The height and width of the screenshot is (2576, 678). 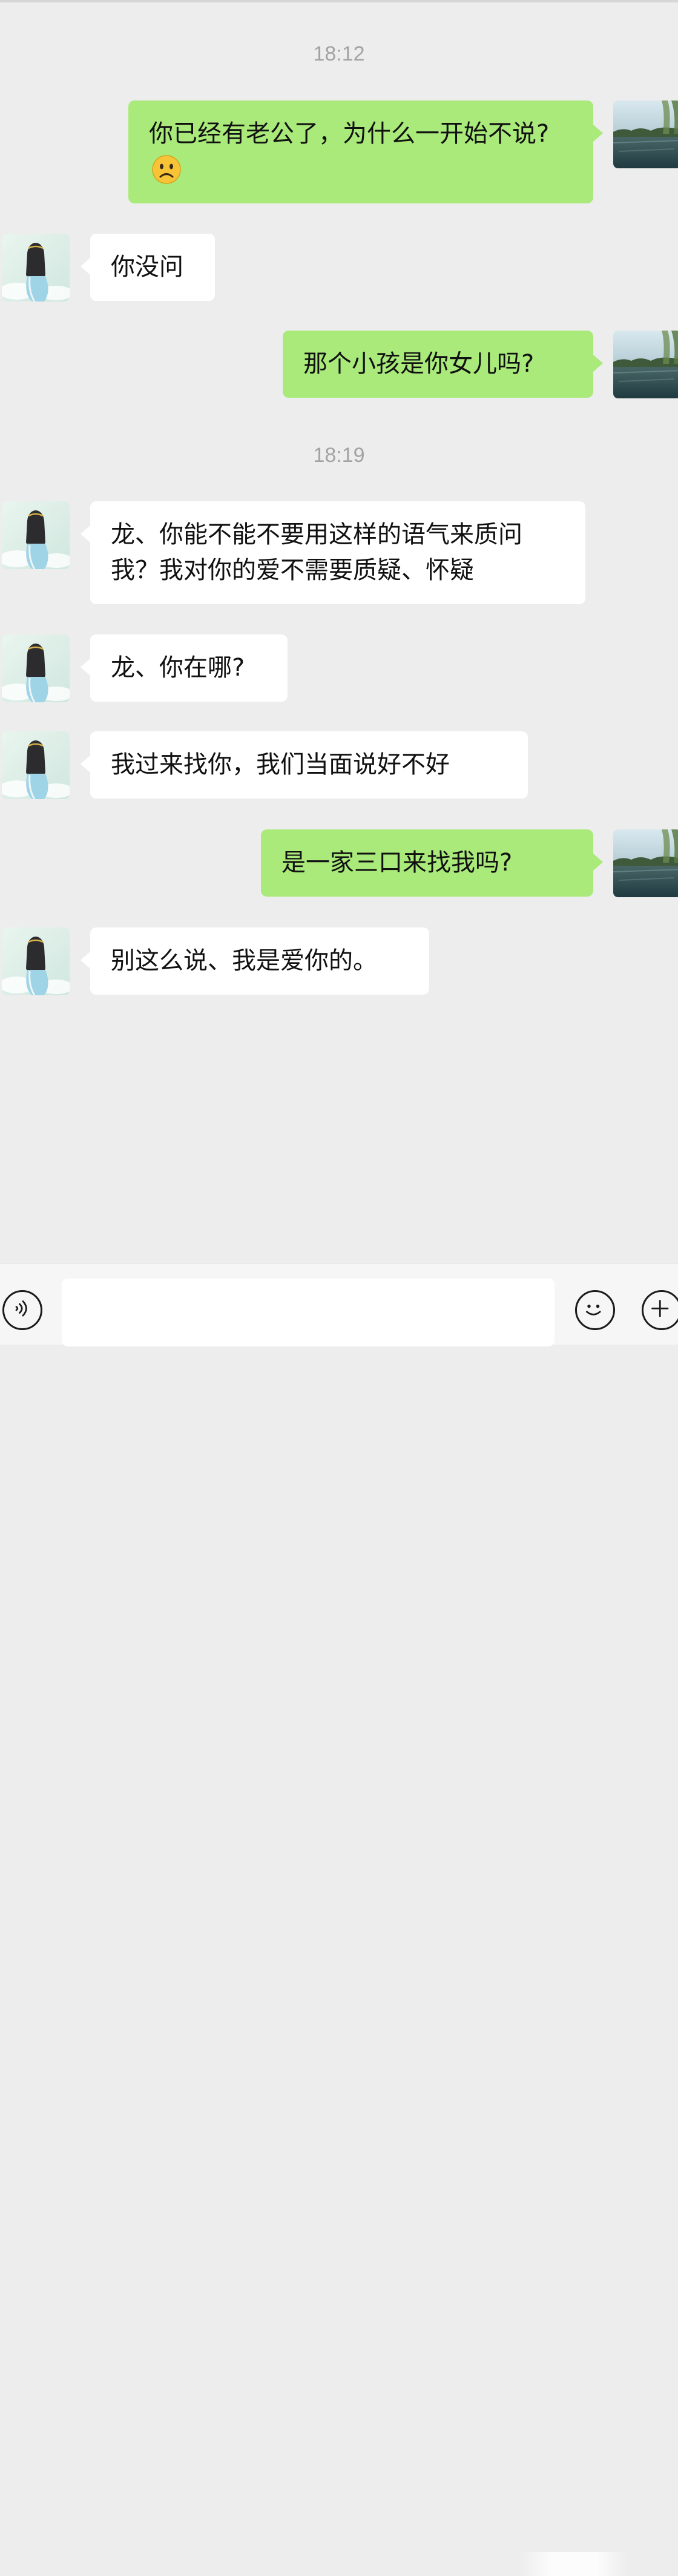 What do you see at coordinates (339, 53) in the screenshot?
I see `timestamp: 18:12` at bounding box center [339, 53].